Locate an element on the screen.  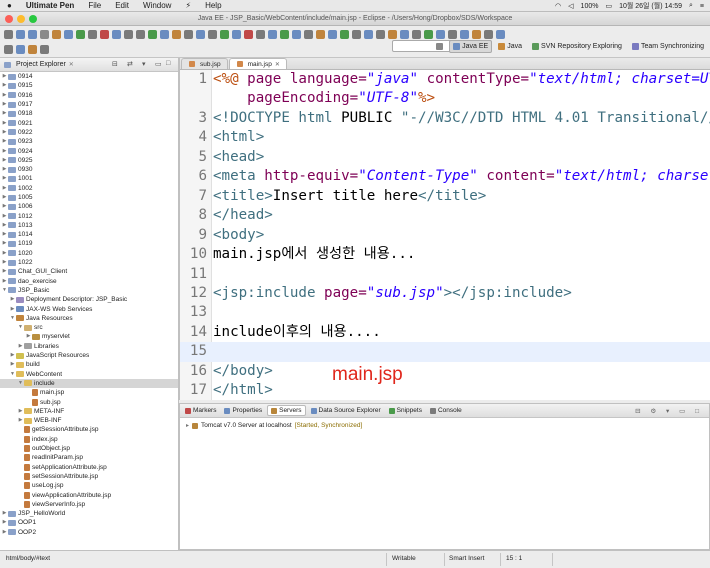
minimize-window-icon is located at coordinates (21, 19).